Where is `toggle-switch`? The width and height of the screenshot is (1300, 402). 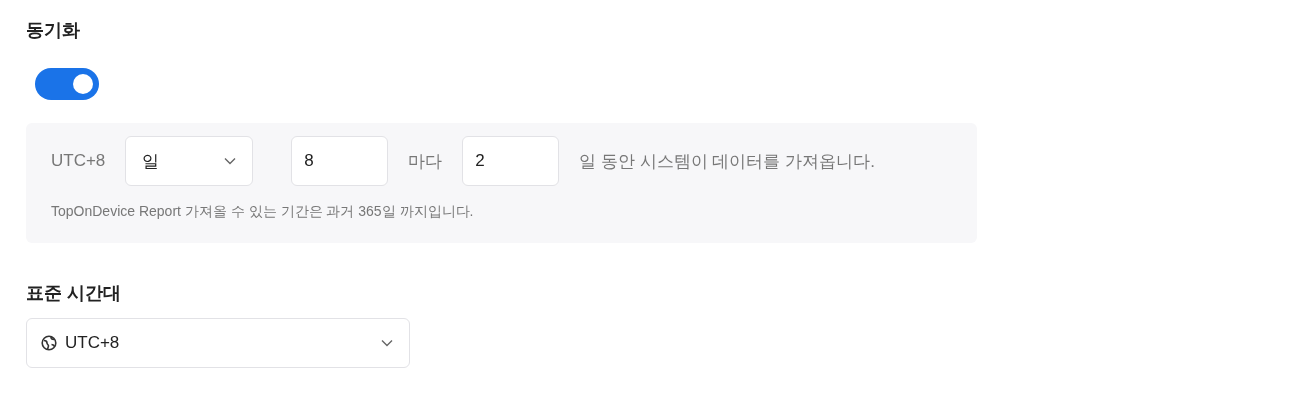 toggle-switch is located at coordinates (67, 84).